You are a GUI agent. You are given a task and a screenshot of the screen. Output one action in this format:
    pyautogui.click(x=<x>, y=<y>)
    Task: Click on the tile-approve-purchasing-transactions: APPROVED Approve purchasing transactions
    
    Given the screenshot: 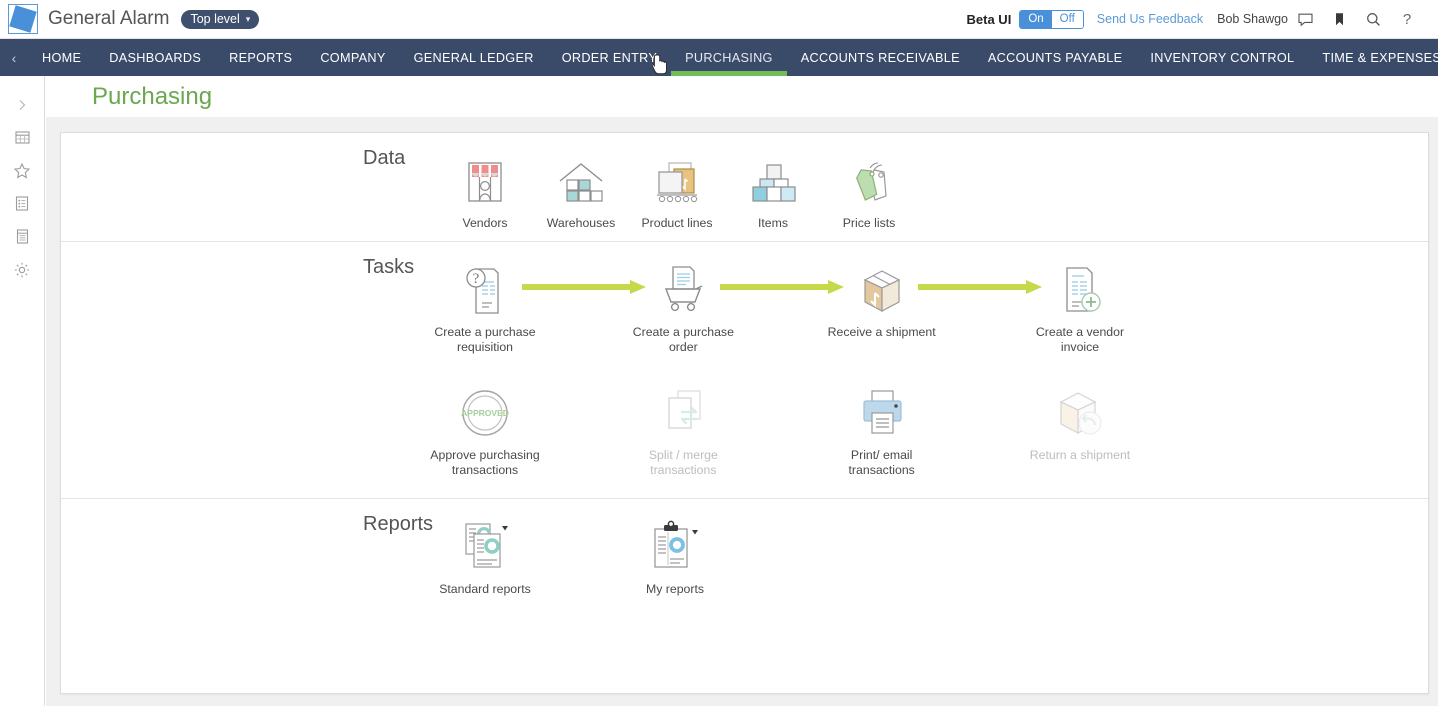 What is the action you would take?
    pyautogui.click(x=485, y=426)
    